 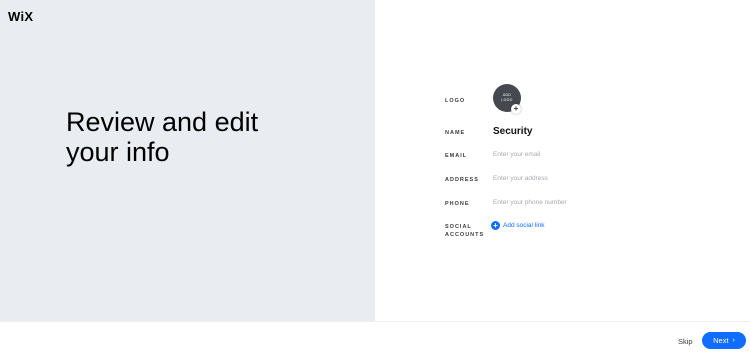 What do you see at coordinates (495, 225) in the screenshot?
I see `plus-icon: +` at bounding box center [495, 225].